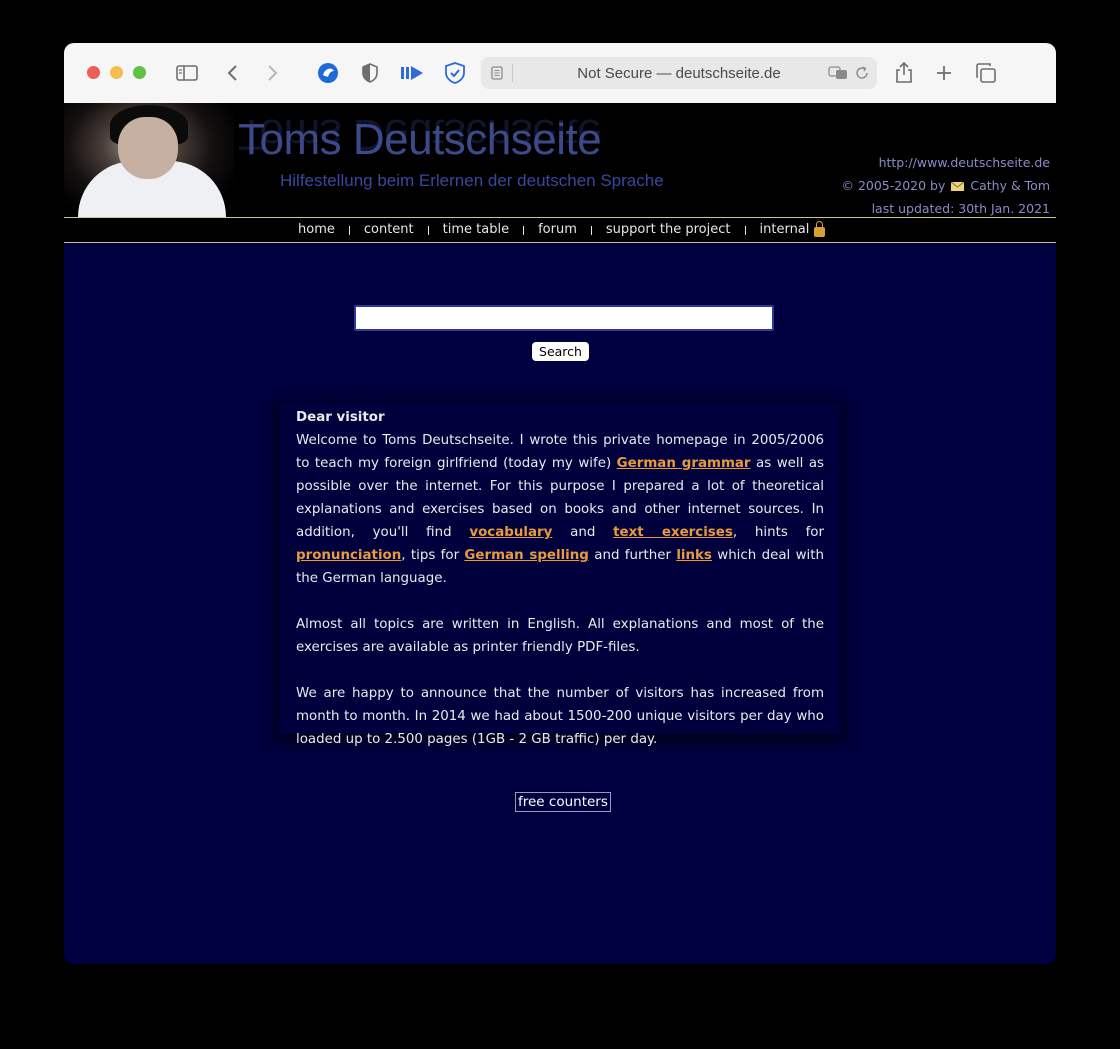  I want to click on new-tab-icon, so click(944, 73).